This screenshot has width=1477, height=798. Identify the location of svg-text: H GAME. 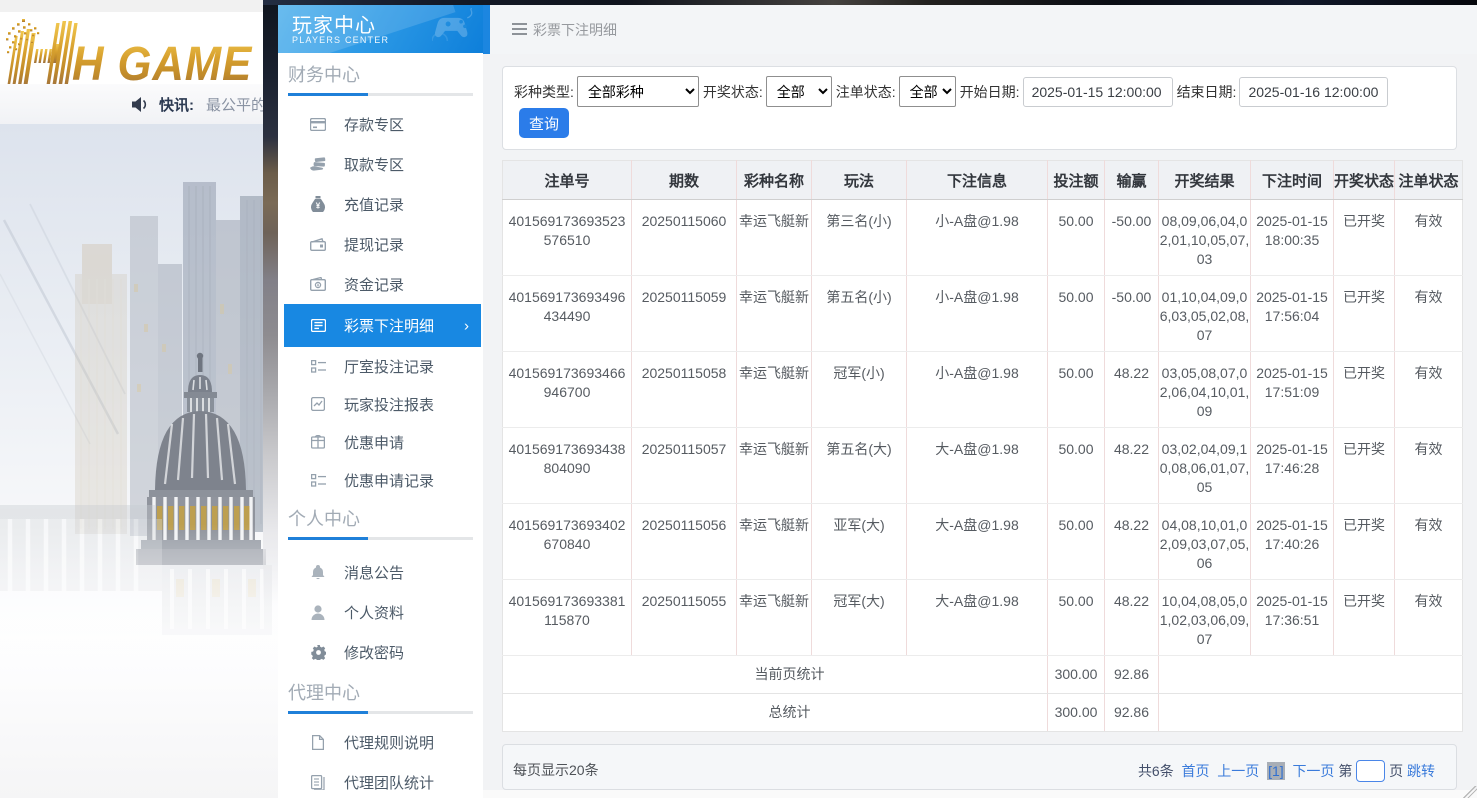
(162, 60).